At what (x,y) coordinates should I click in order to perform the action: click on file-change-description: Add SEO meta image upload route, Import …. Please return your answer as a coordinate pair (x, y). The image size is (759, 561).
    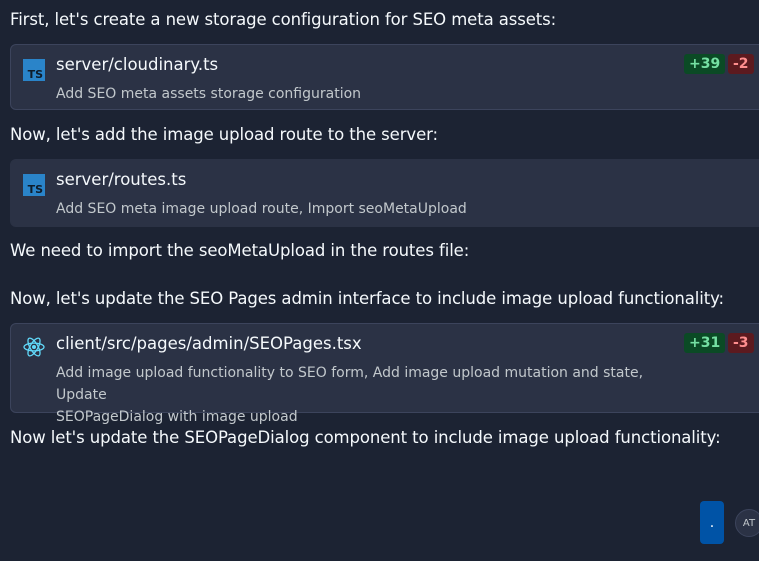
    Looking at the image, I should click on (261, 209).